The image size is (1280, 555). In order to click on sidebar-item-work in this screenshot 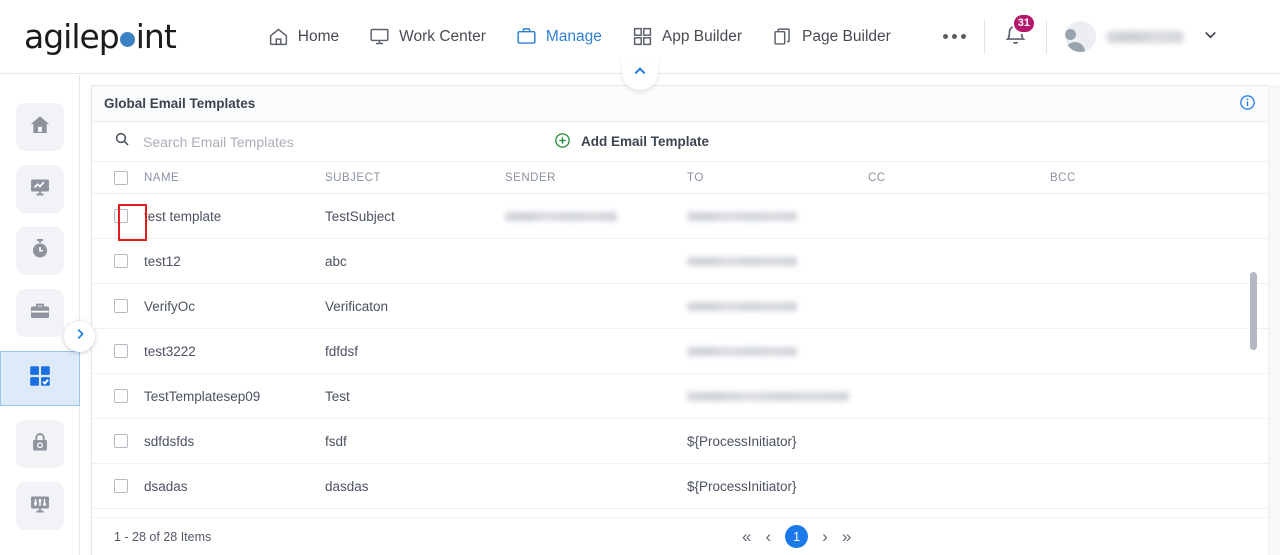, I will do `click(39, 313)`.